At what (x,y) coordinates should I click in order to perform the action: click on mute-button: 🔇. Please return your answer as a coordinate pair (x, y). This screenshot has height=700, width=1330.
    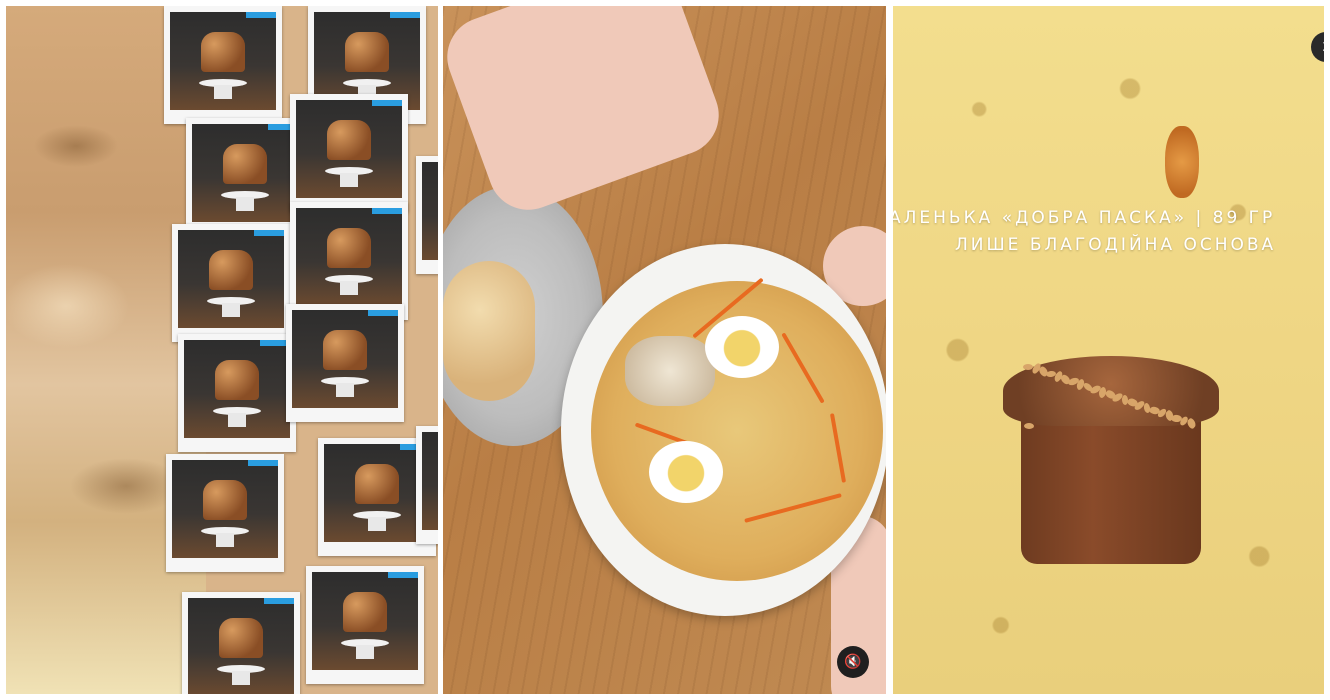
    Looking at the image, I should click on (853, 662).